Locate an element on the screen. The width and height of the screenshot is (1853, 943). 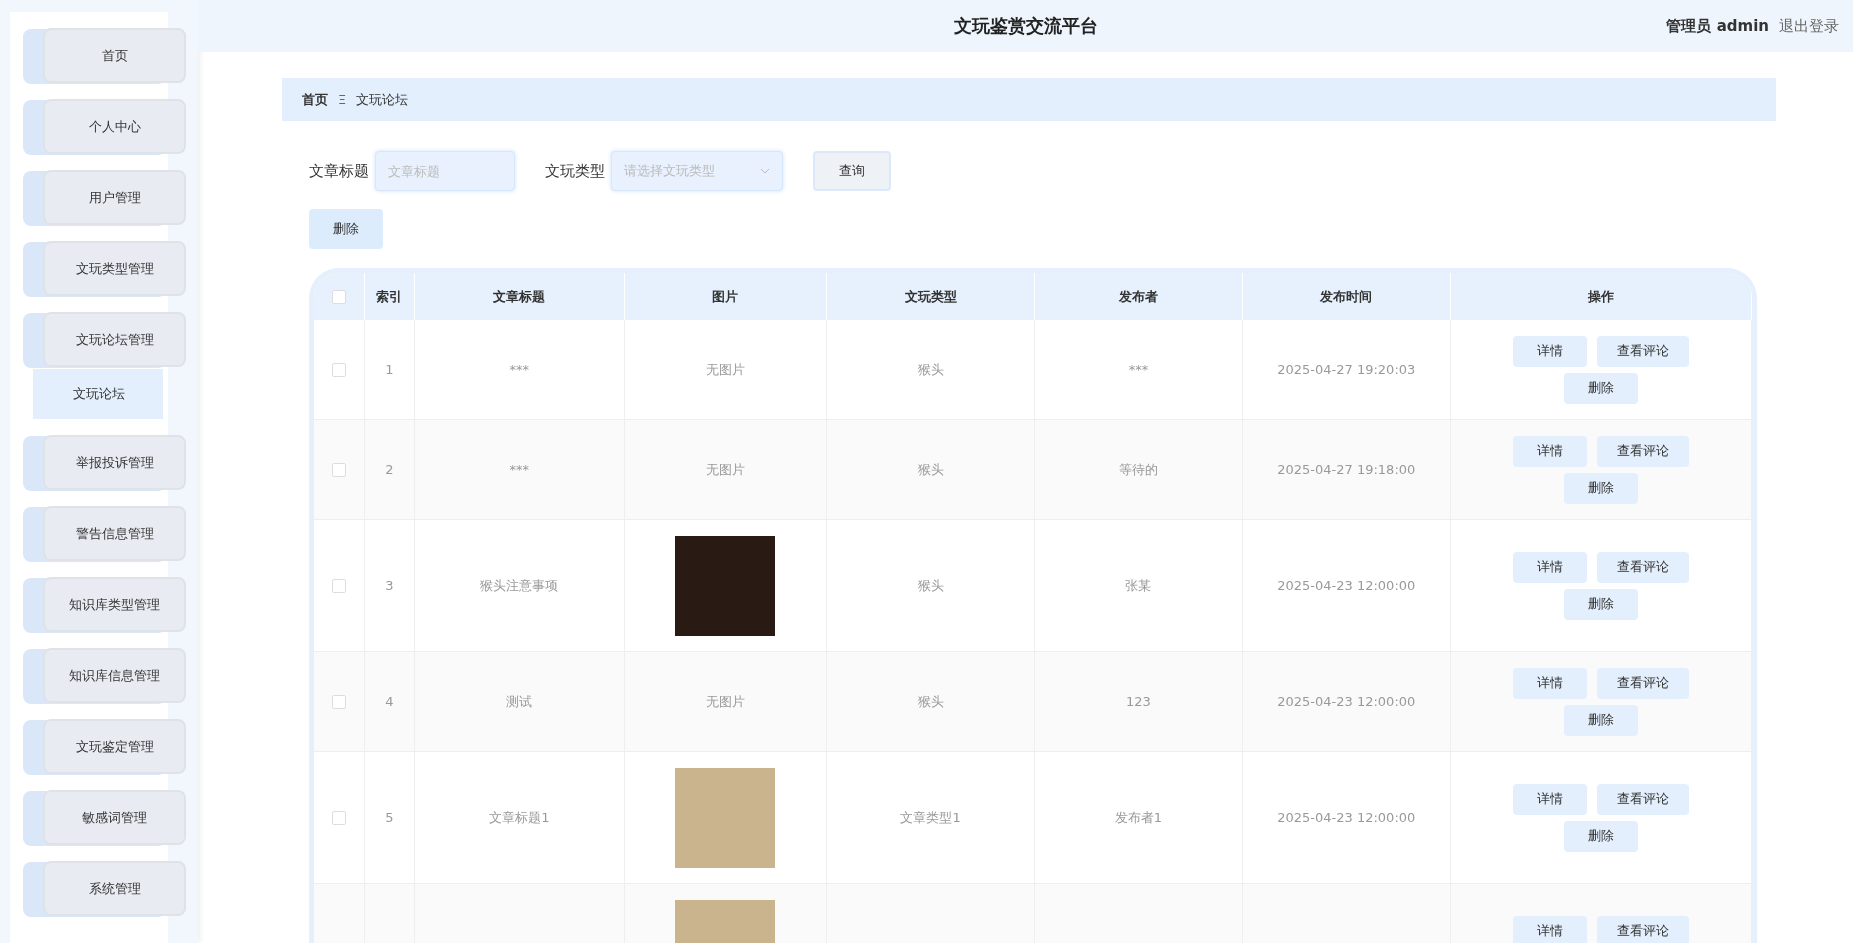
column-header: 图片 is located at coordinates (725, 296).